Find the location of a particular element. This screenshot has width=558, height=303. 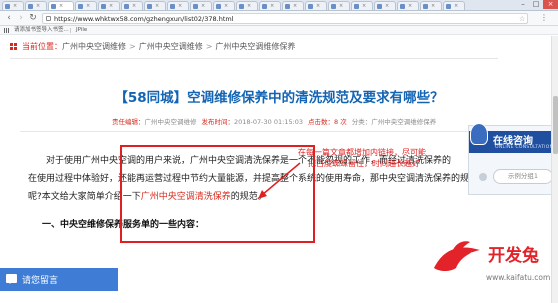

browser-menu-icon: ⋮ is located at coordinates (544, 18).